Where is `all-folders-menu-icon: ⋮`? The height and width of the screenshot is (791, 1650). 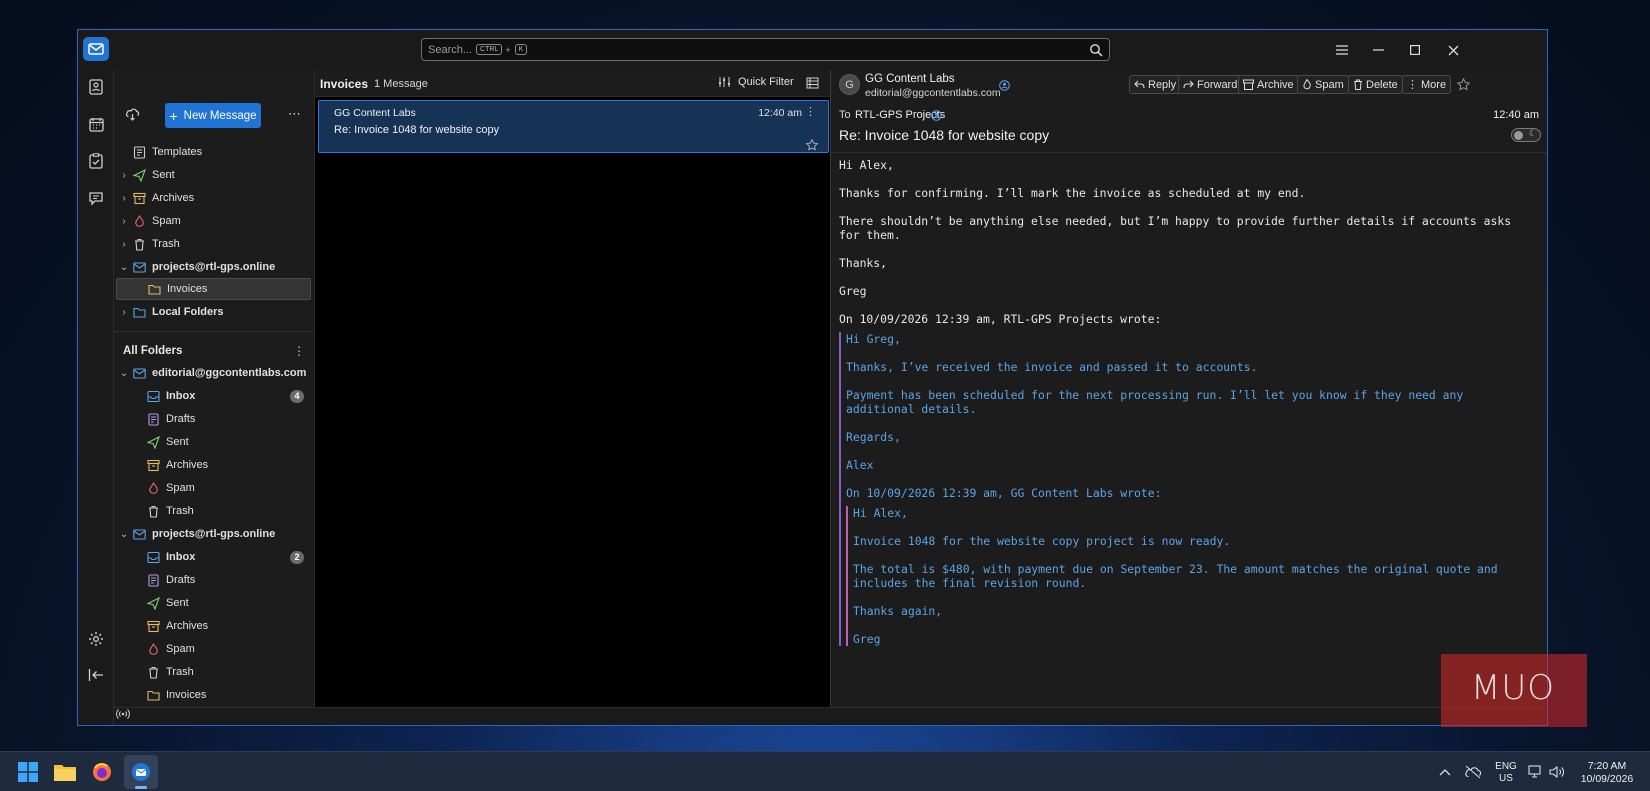 all-folders-menu-icon: ⋮ is located at coordinates (299, 351).